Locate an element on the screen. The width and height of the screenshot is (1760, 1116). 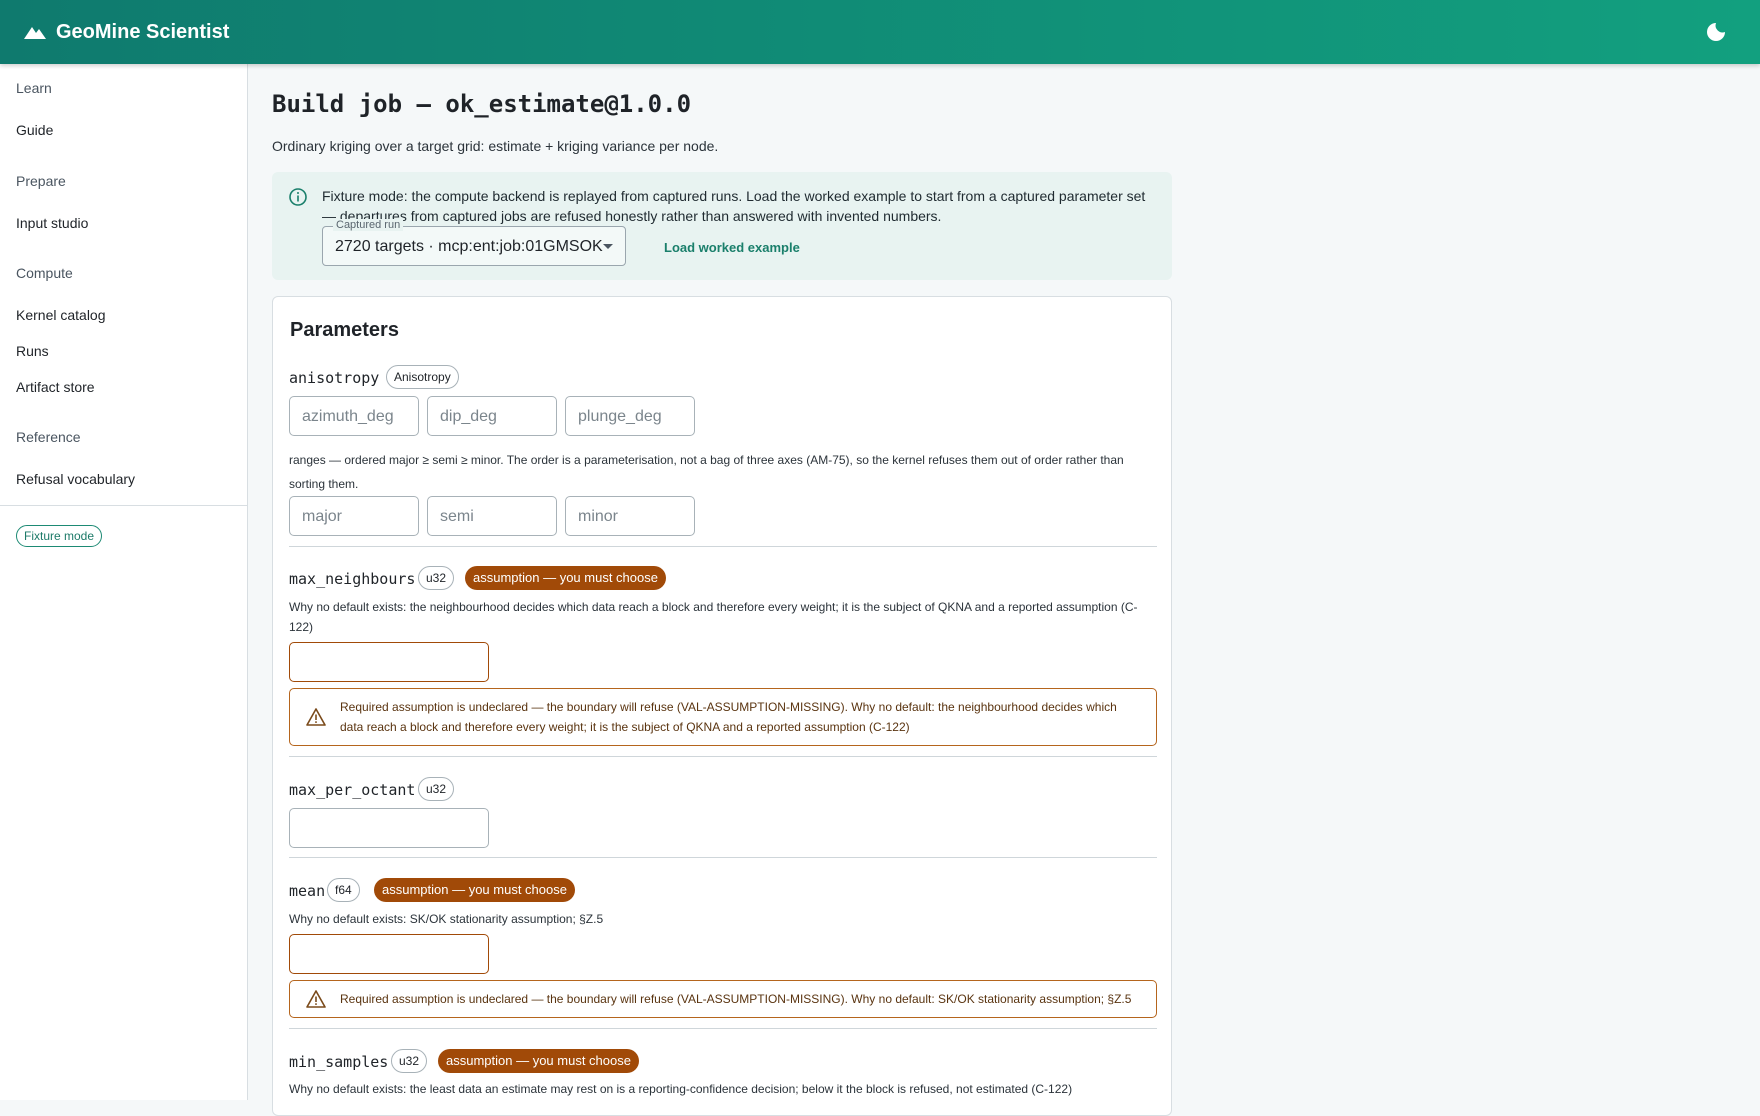
sidebar-item-kernel-catalog: Kernel catalog is located at coordinates (61, 315).